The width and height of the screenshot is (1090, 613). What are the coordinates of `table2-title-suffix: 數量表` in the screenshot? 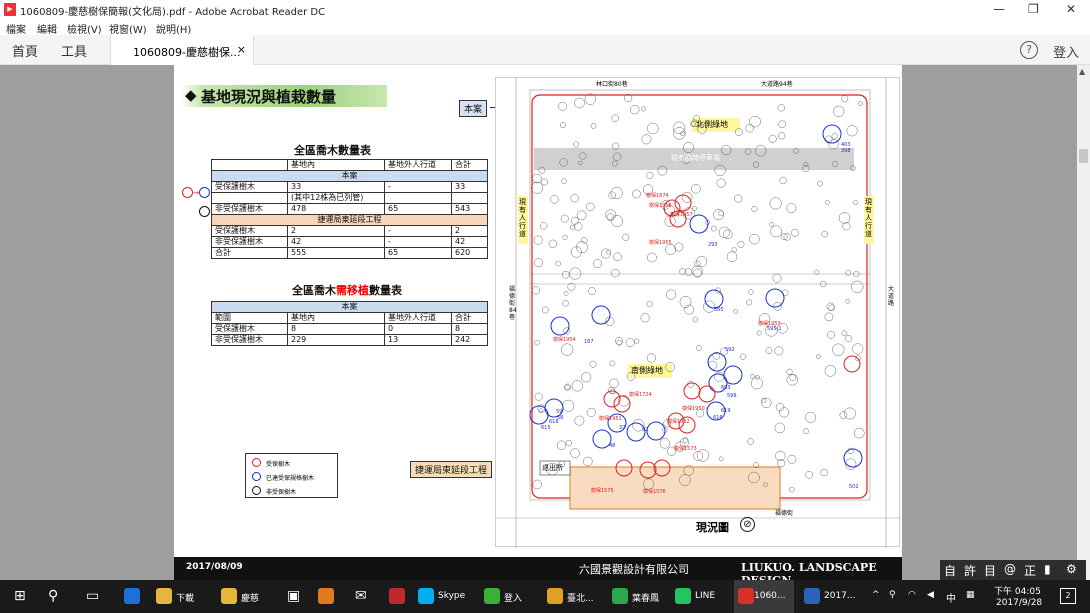 It's located at (385, 290).